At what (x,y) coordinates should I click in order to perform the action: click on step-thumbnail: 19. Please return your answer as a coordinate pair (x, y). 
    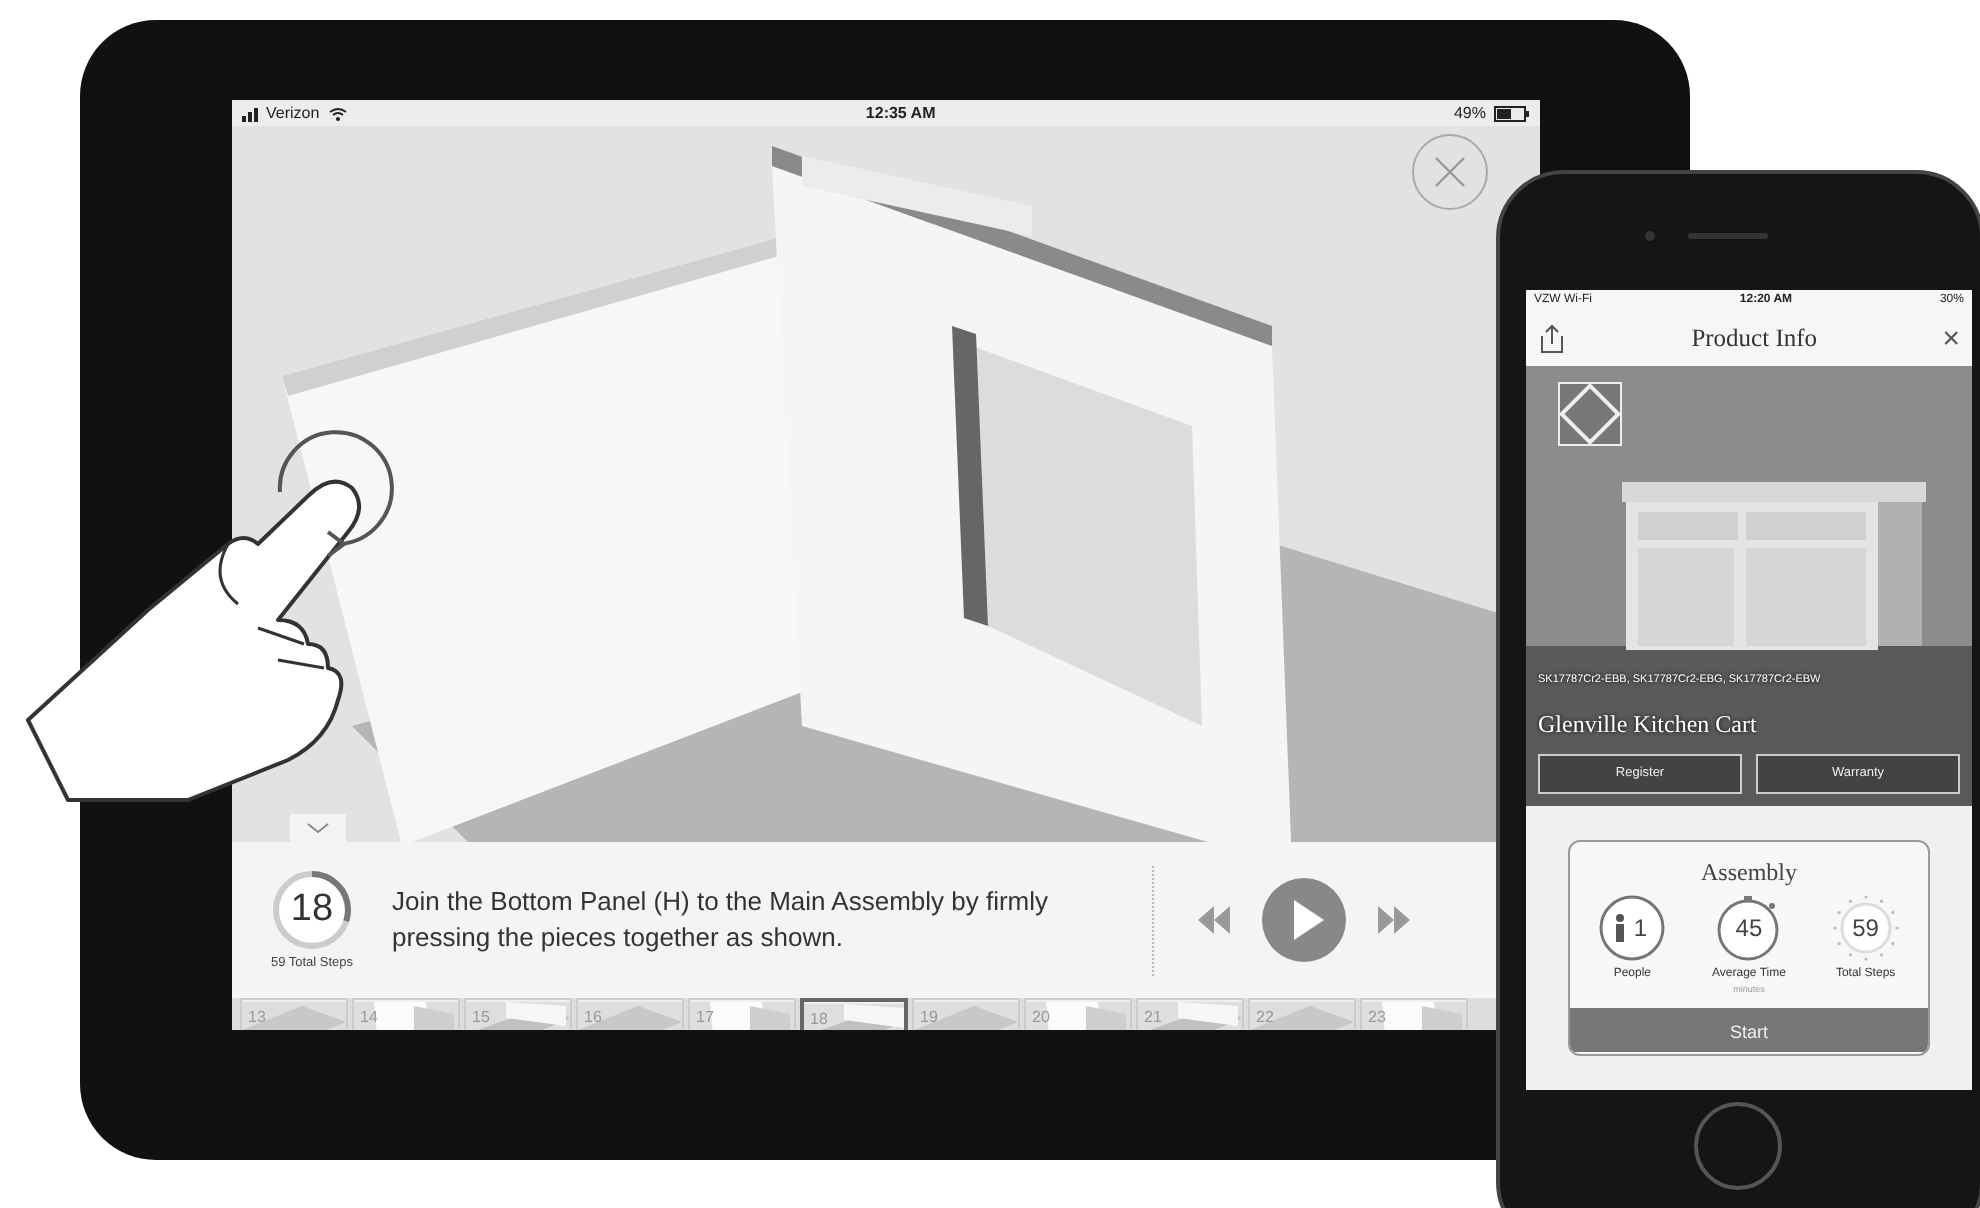
    Looking at the image, I should click on (966, 1014).